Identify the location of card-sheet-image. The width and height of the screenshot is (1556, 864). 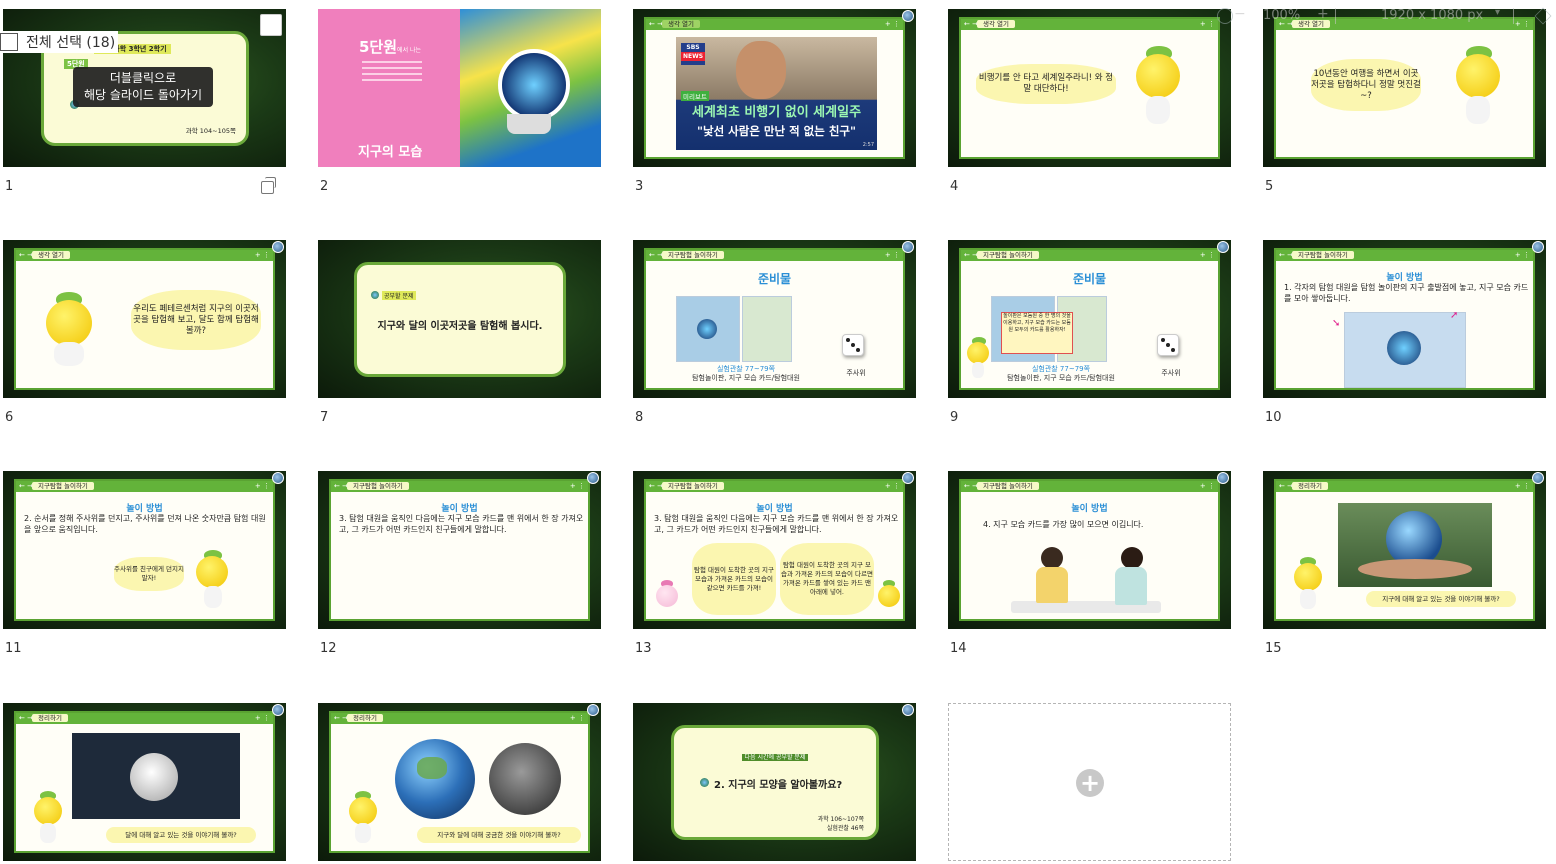
(767, 329).